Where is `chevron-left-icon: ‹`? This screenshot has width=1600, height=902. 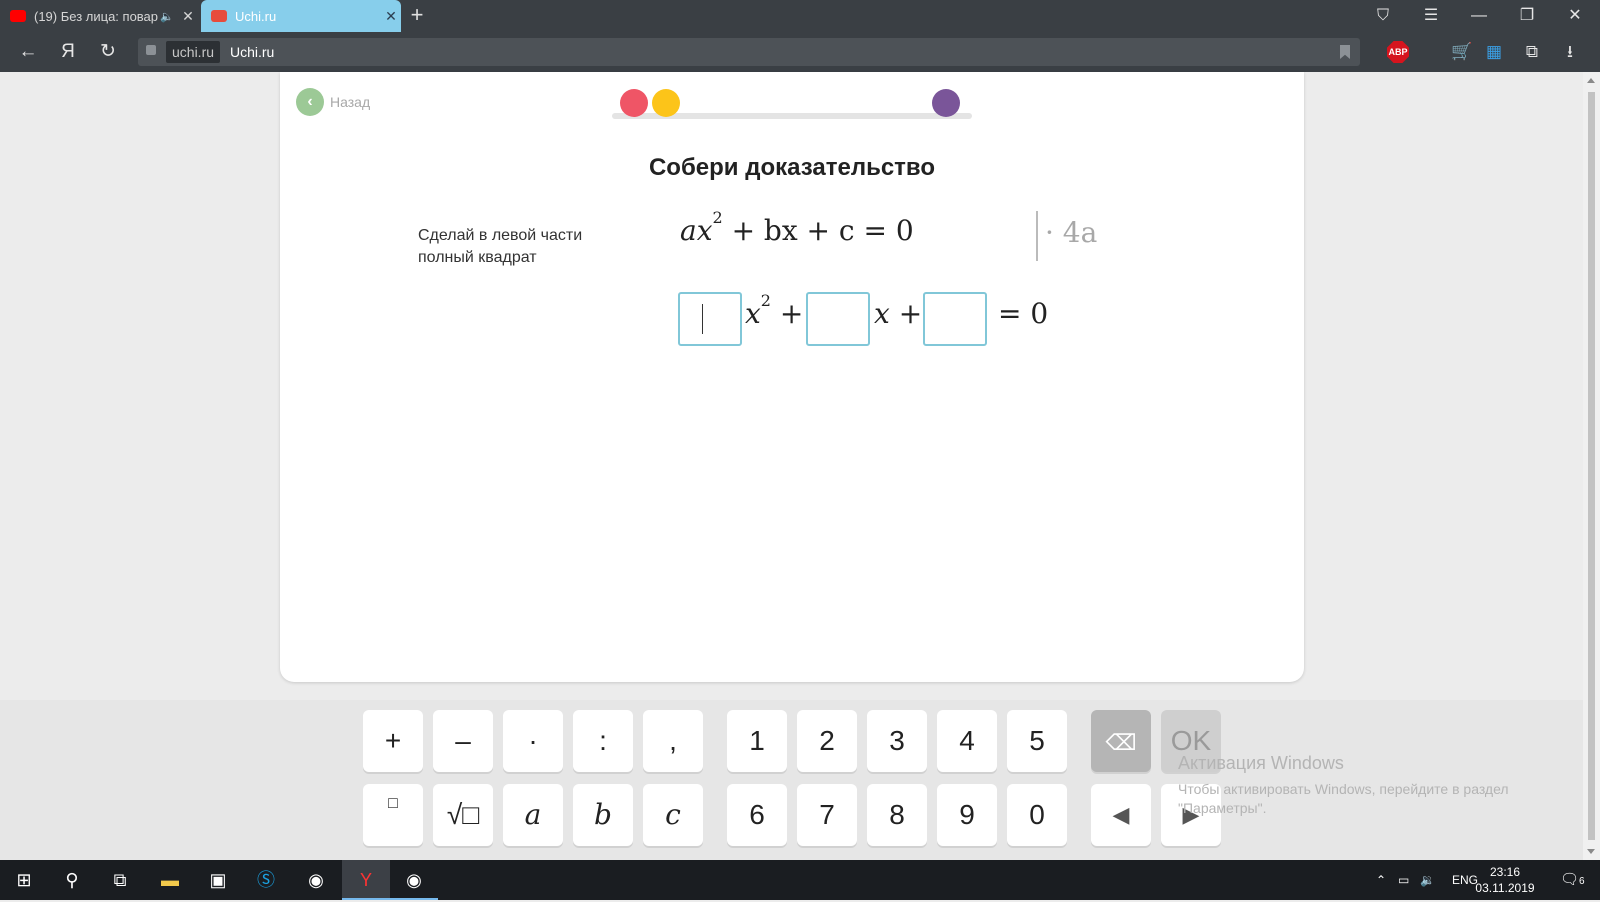
chevron-left-icon: ‹ is located at coordinates (310, 102).